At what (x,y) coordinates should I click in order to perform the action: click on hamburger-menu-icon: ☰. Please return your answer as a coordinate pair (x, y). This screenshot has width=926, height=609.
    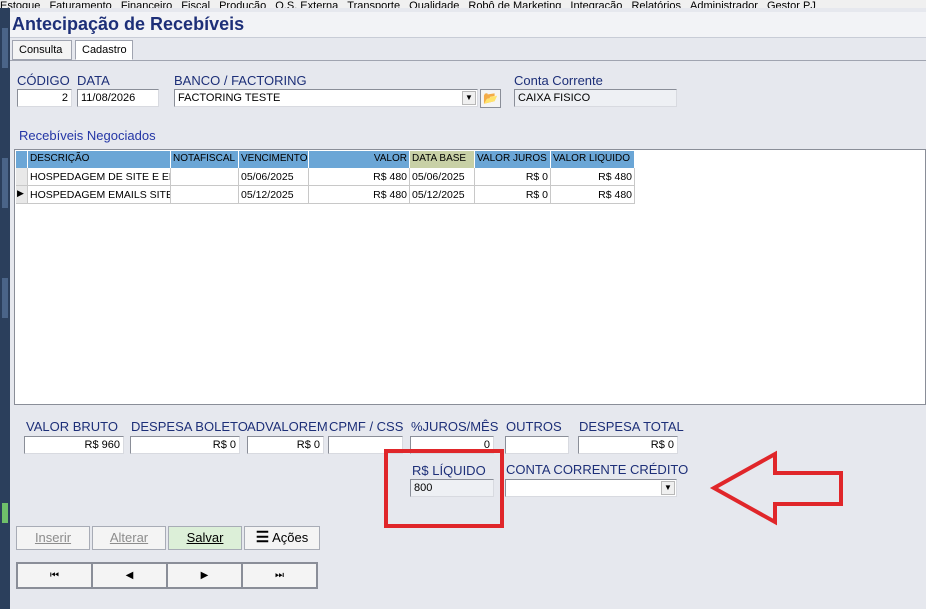
    Looking at the image, I should click on (262, 537).